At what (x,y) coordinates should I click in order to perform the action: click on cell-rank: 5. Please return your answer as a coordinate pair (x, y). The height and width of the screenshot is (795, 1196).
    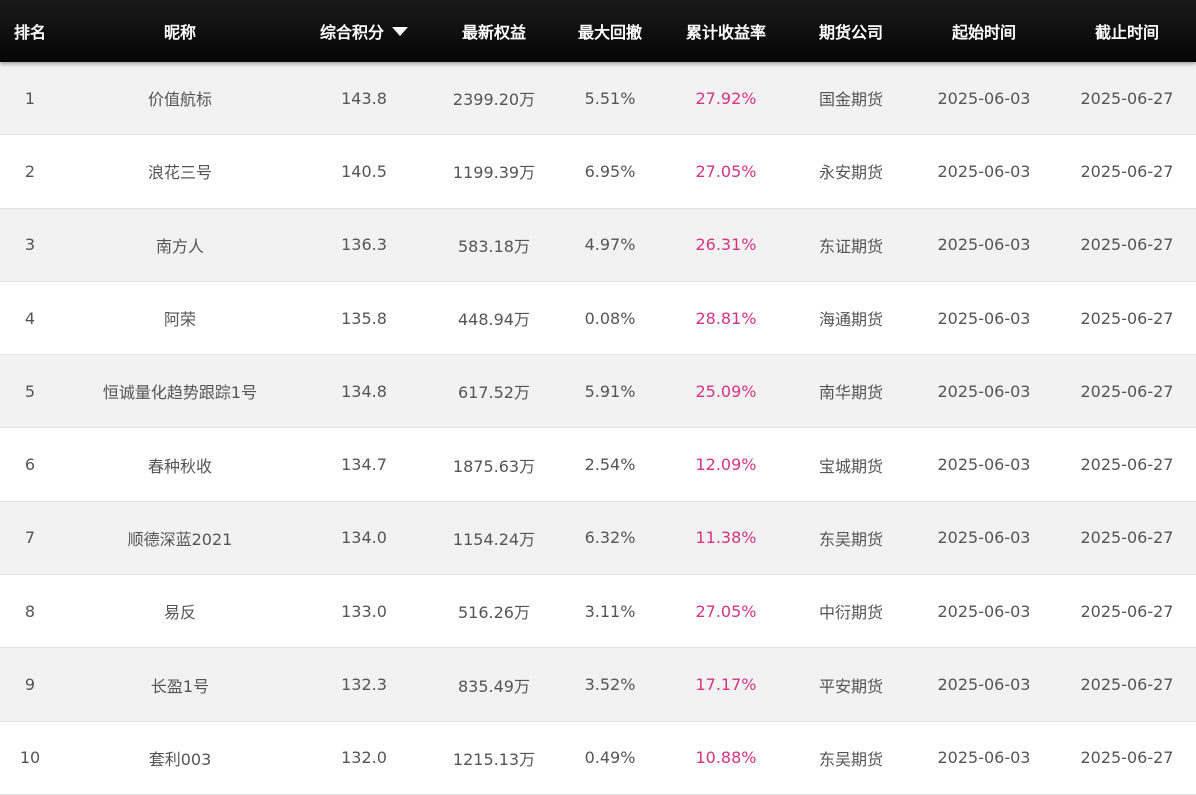
    Looking at the image, I should click on (30, 391).